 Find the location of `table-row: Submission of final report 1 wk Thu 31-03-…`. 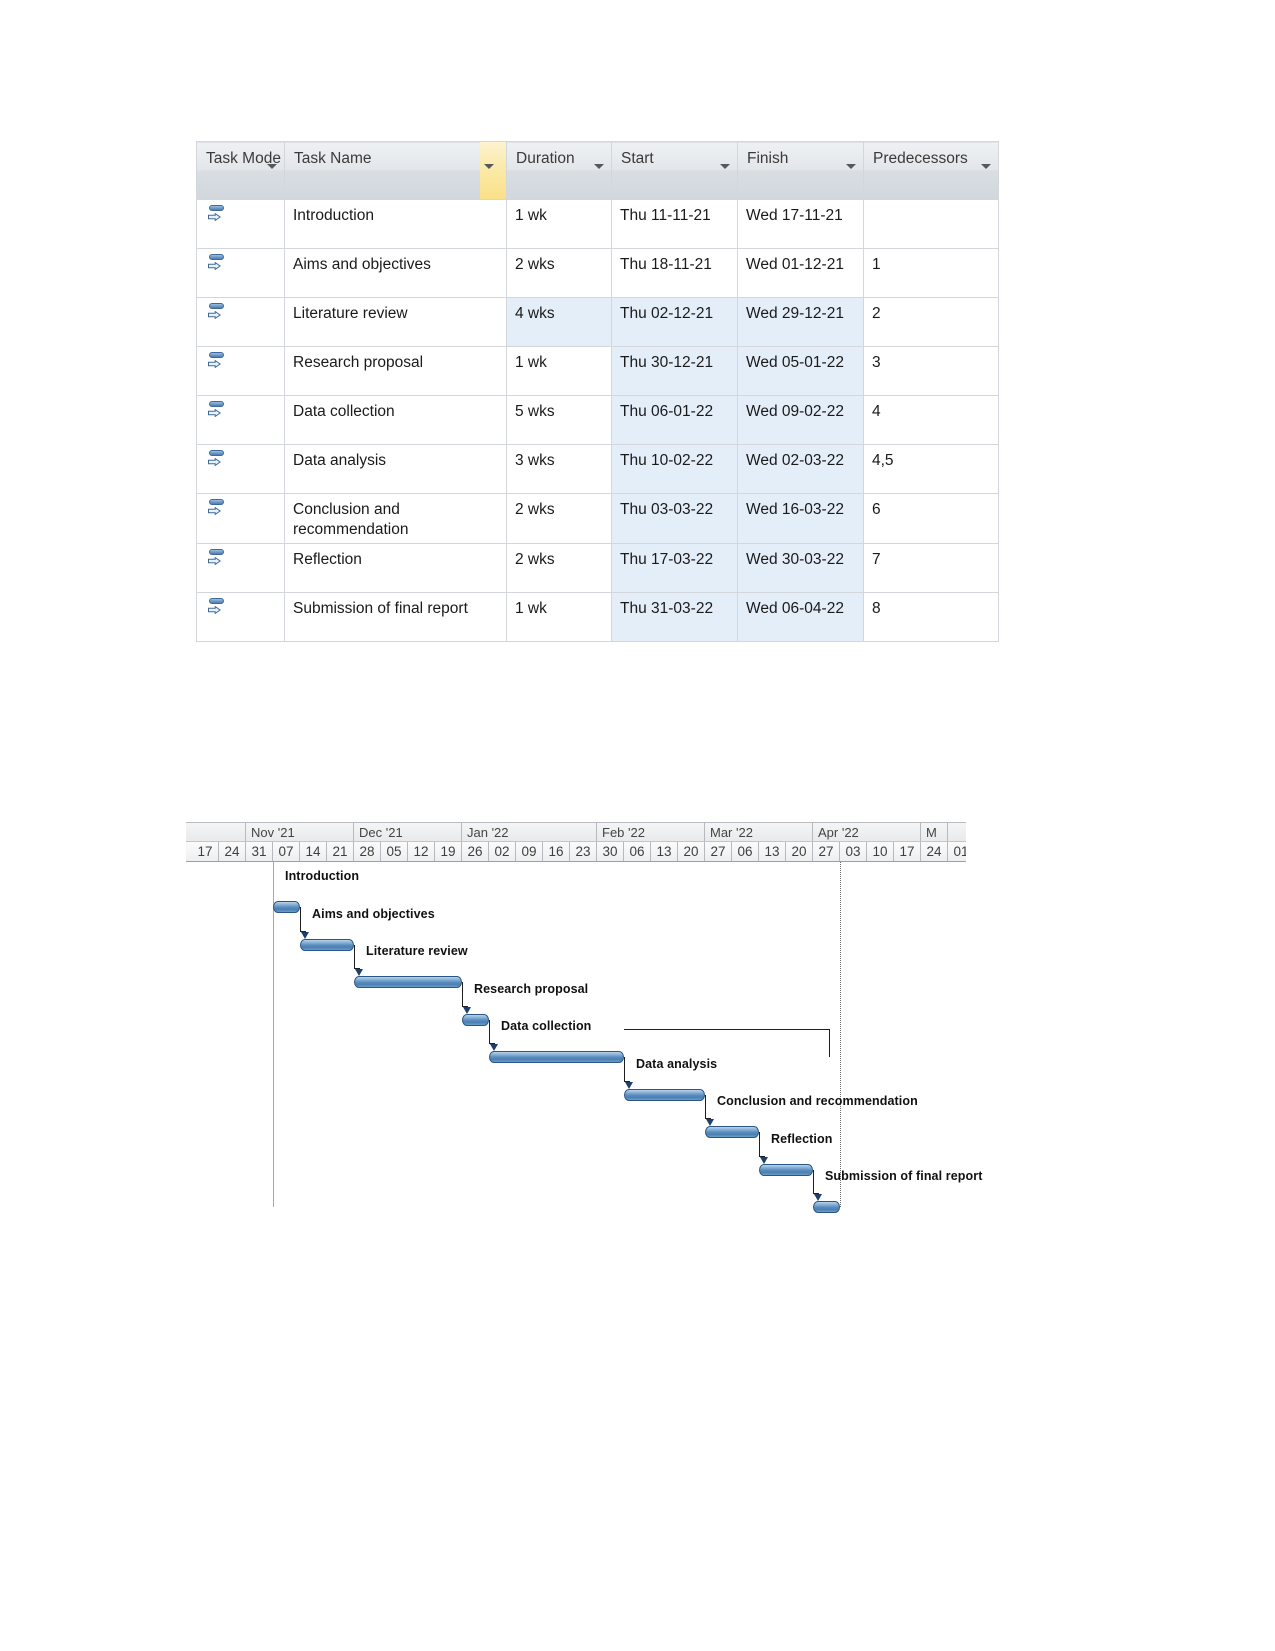

table-row: Submission of final report 1 wk Thu 31-03-… is located at coordinates (597, 617).